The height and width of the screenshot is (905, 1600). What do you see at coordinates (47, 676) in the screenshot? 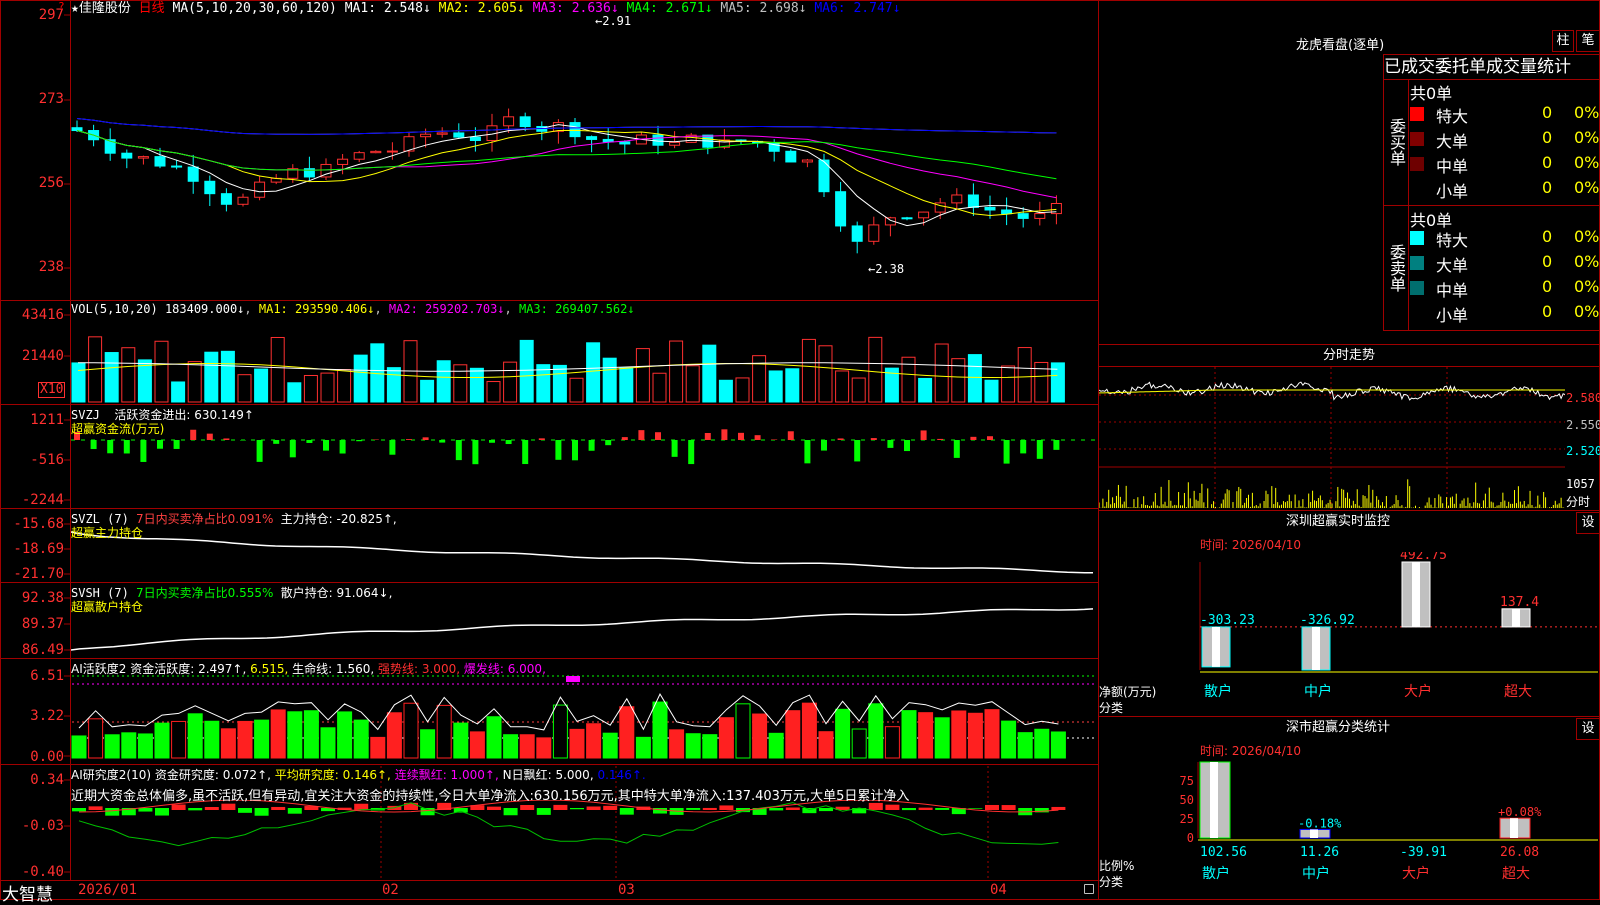
I see `y-label: 6.51` at bounding box center [47, 676].